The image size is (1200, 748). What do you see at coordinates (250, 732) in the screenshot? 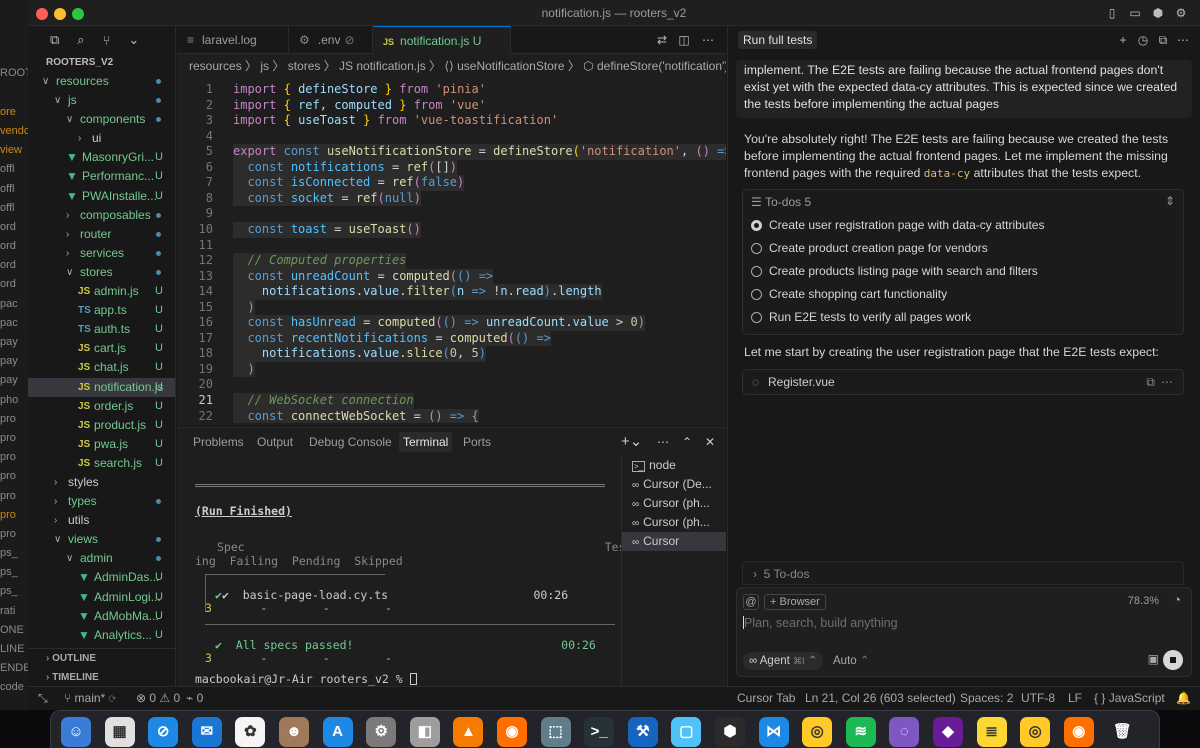
I see `photos-icon: ✿` at bounding box center [250, 732].